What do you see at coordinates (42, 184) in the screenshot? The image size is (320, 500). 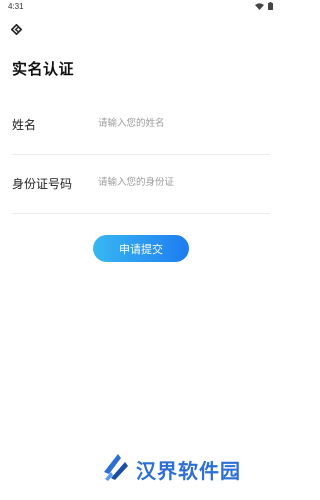 I see `id-number-label: 身份证号码` at bounding box center [42, 184].